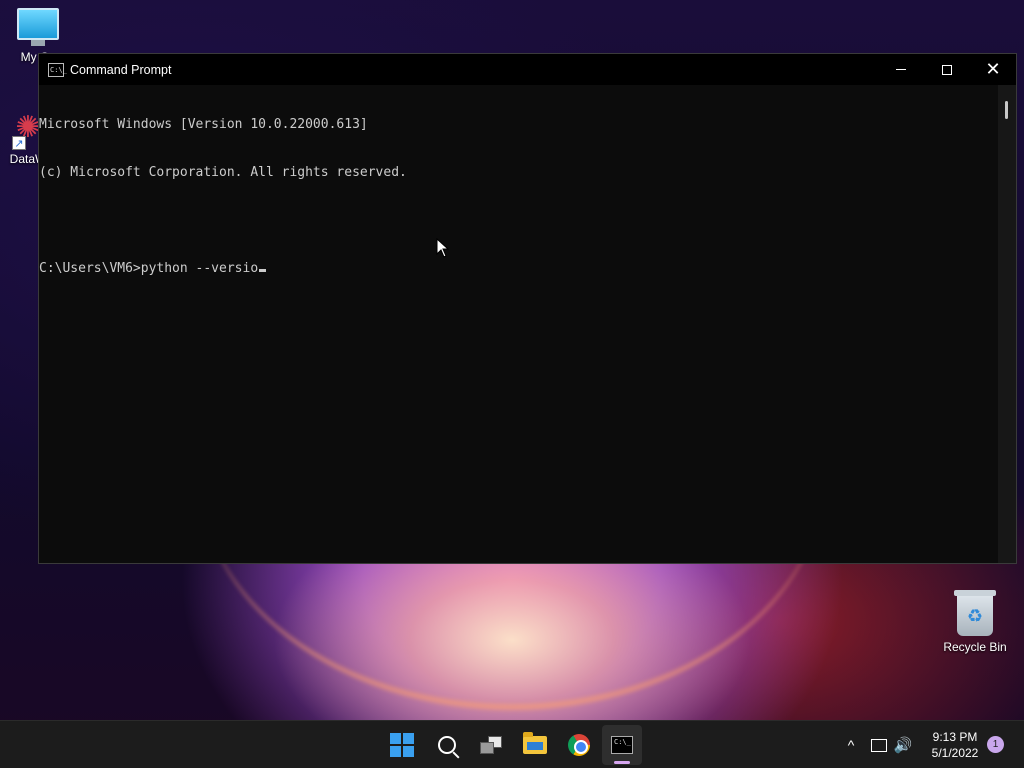  I want to click on file-explorer-icon, so click(535, 743).